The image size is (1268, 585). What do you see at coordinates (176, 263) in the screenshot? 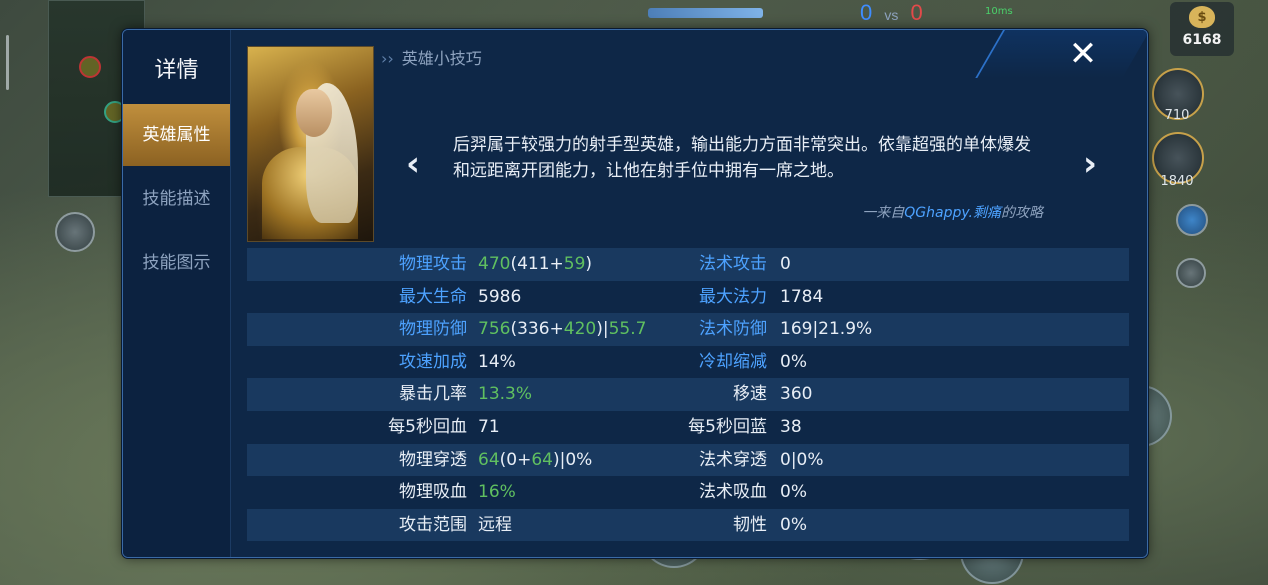
I see `tab-skill-illustration: 技能图示` at bounding box center [176, 263].